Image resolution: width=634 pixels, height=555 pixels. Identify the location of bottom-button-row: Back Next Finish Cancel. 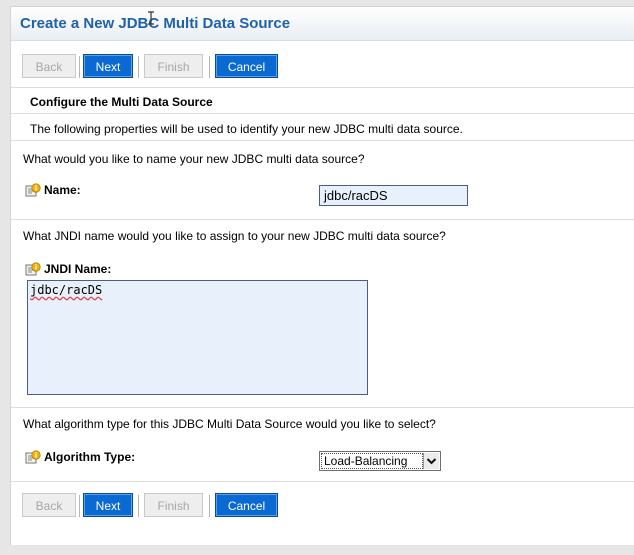
(222, 506).